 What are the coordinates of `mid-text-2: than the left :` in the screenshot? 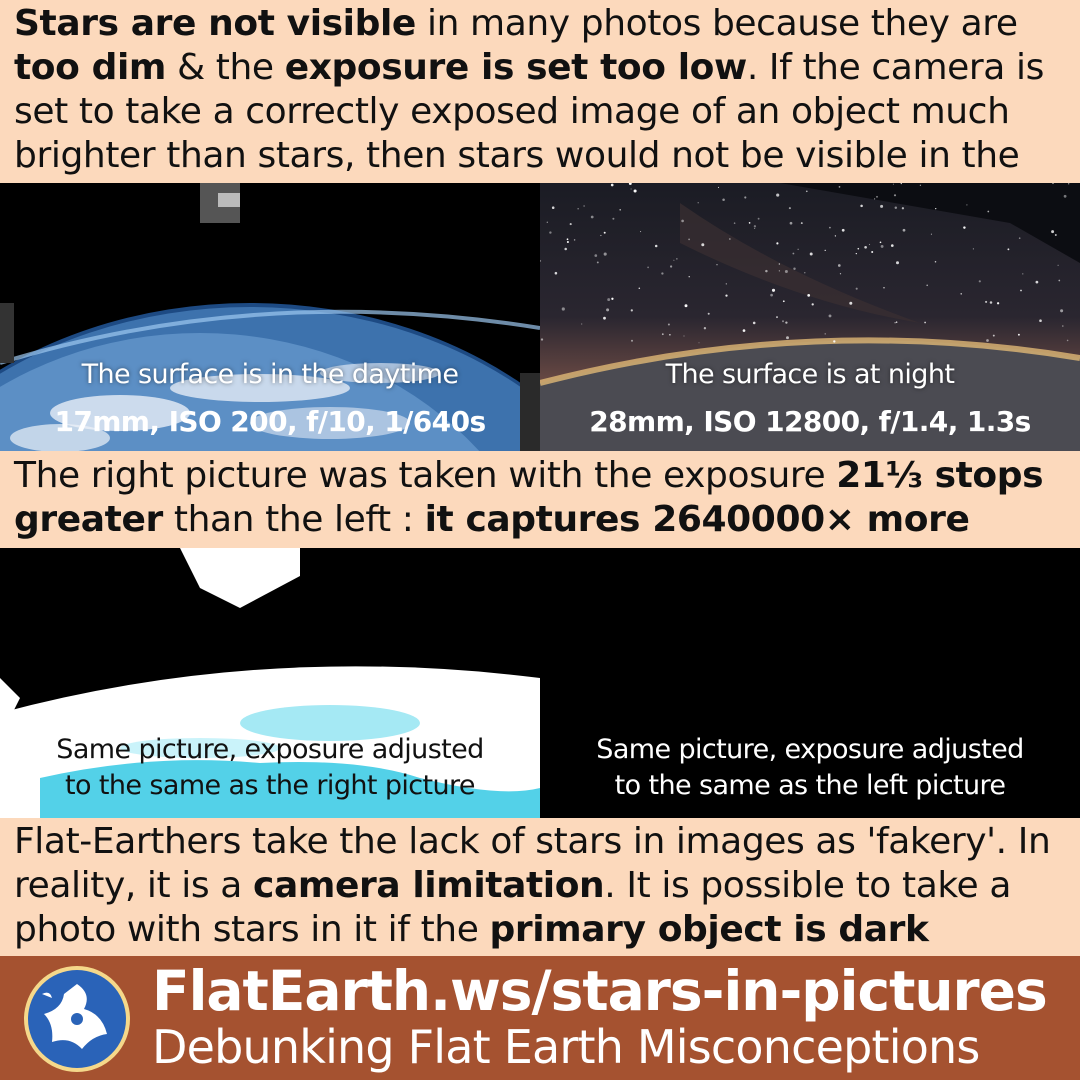 It's located at (293, 519).